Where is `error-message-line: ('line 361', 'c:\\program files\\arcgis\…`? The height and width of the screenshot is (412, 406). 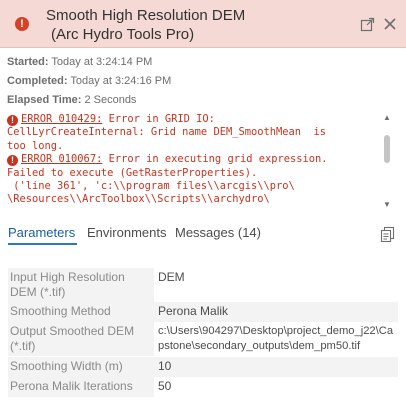 error-message-line: ('line 361', 'c:\\program files\\arcgis\… is located at coordinates (151, 186).